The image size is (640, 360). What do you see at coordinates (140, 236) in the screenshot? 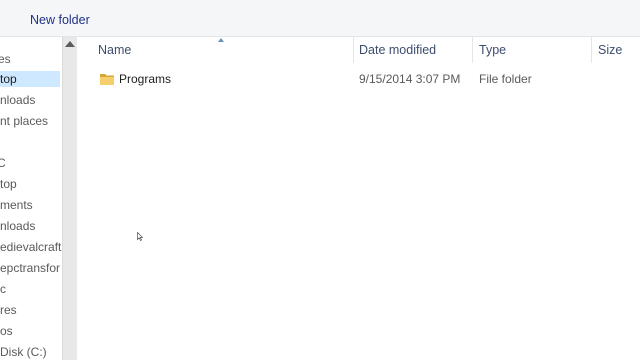
I see `mouse-cursor-icon` at bounding box center [140, 236].